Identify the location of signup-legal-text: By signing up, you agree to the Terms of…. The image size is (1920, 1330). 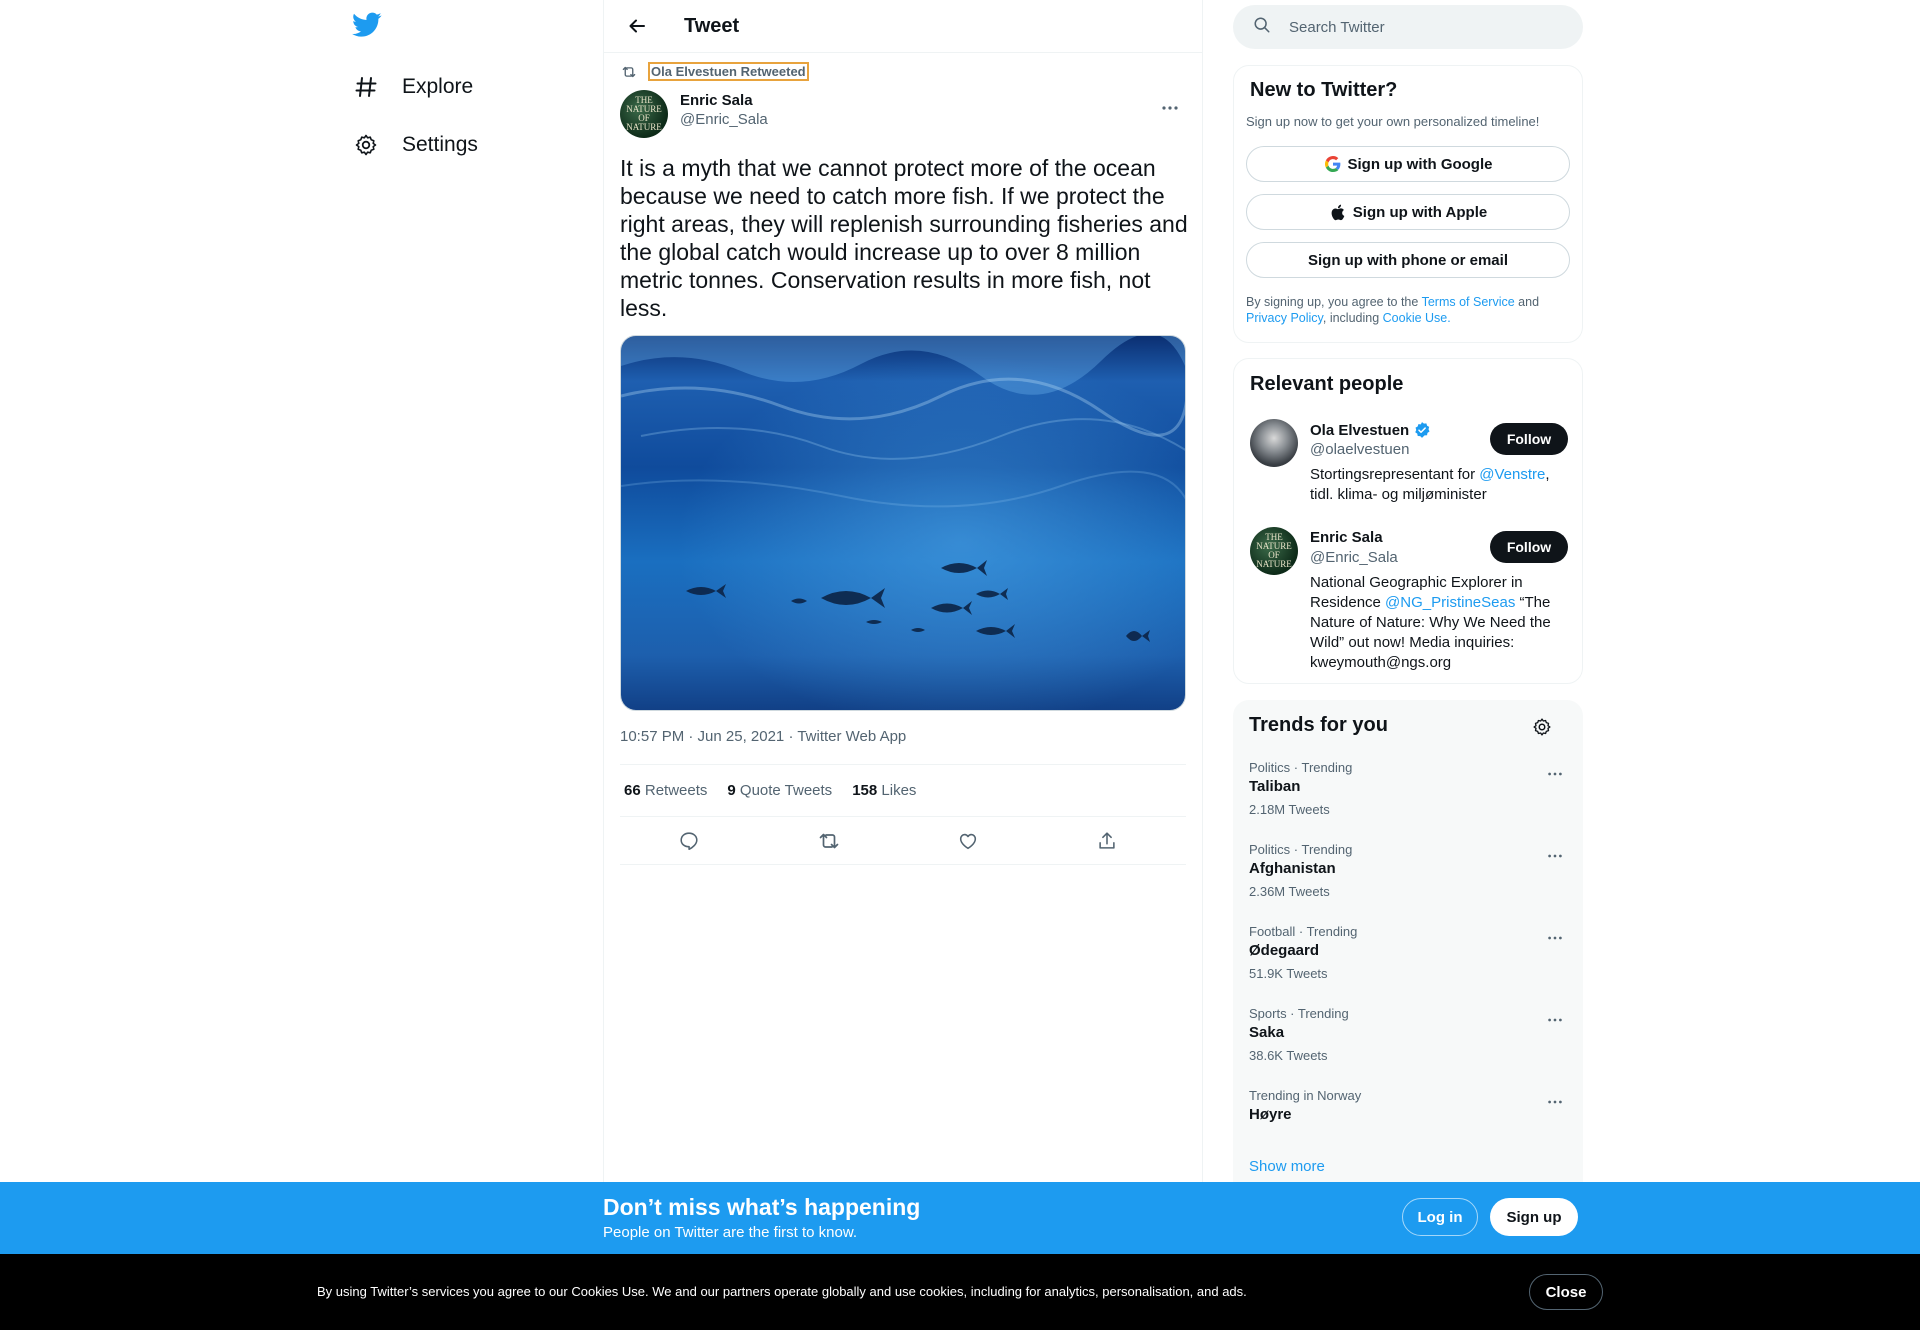
(1411, 310).